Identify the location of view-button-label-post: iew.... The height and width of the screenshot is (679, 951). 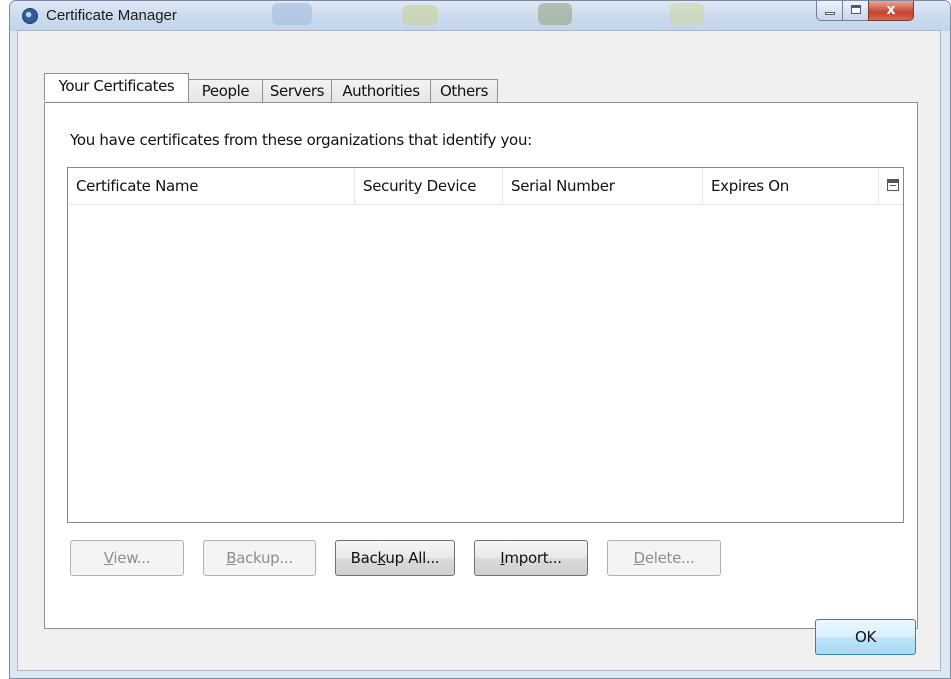
(132, 558).